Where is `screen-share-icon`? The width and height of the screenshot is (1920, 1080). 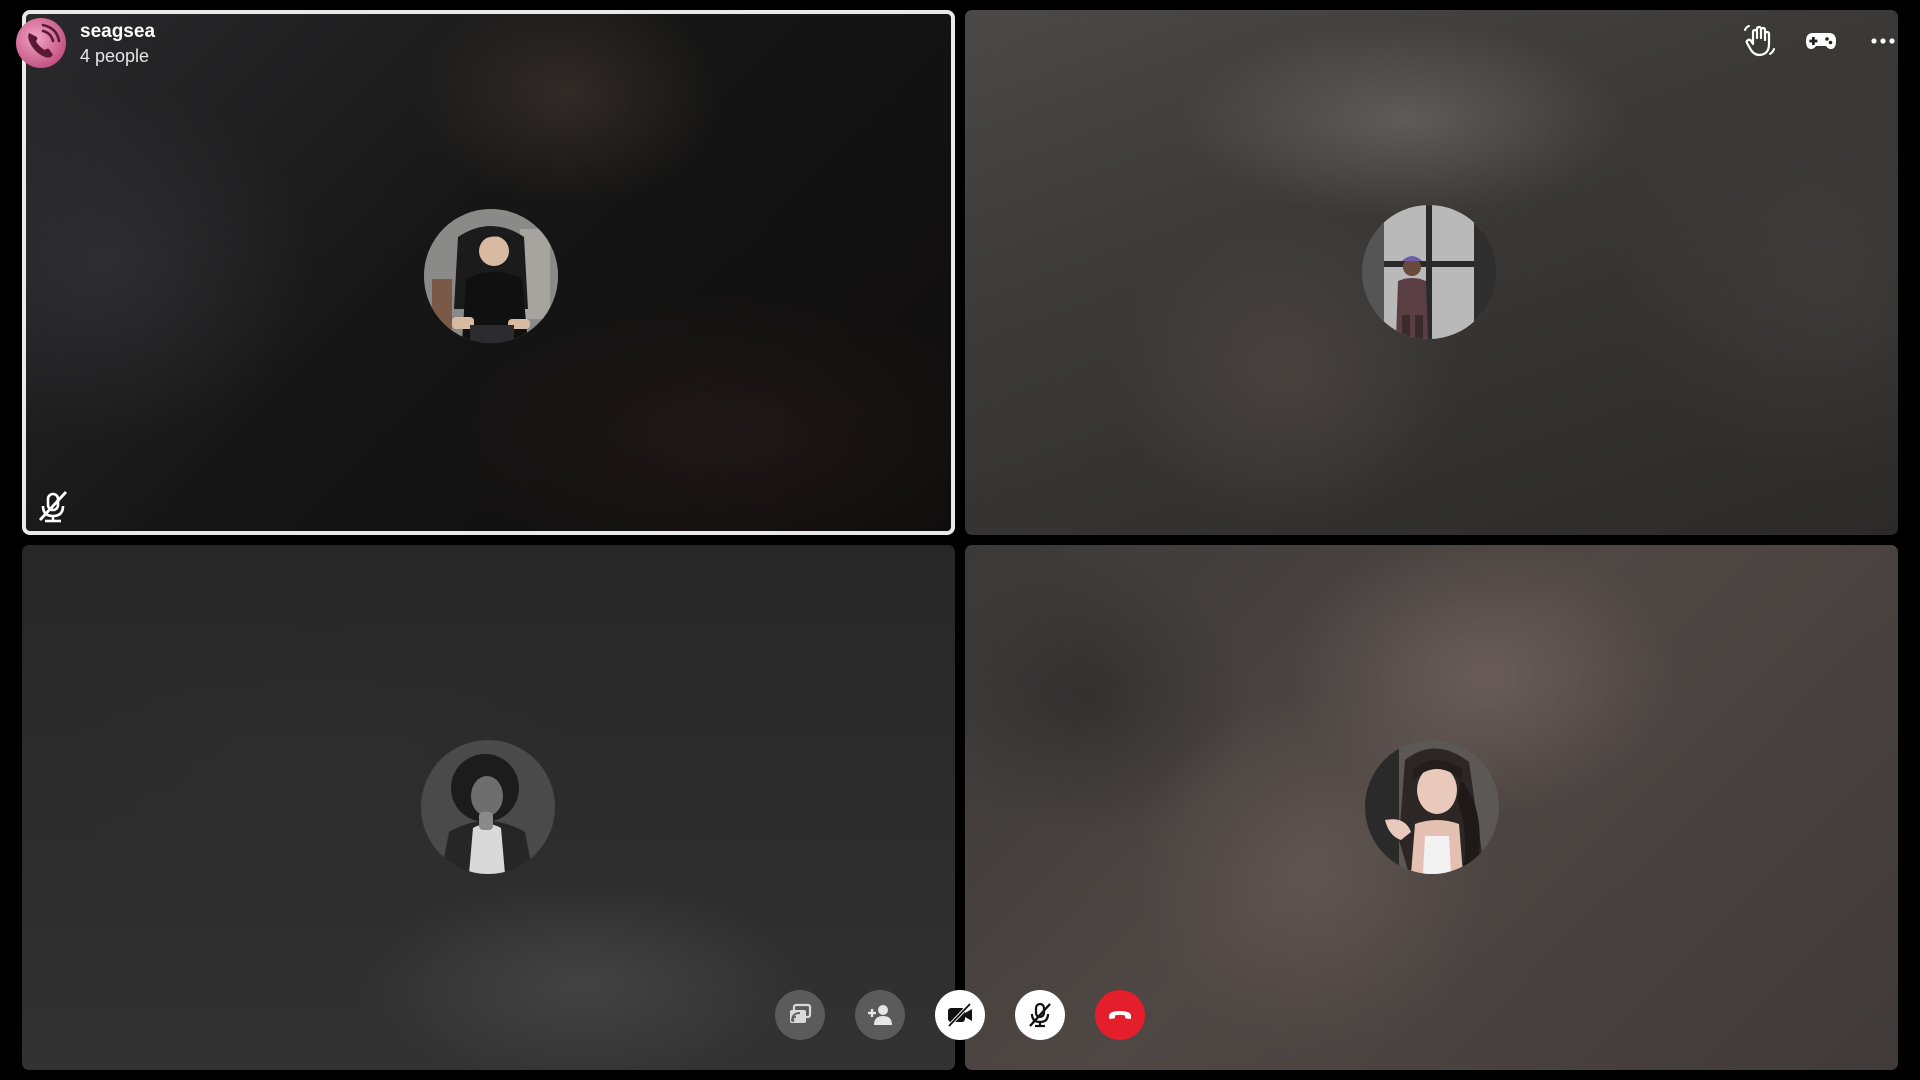 screen-share-icon is located at coordinates (801, 1013).